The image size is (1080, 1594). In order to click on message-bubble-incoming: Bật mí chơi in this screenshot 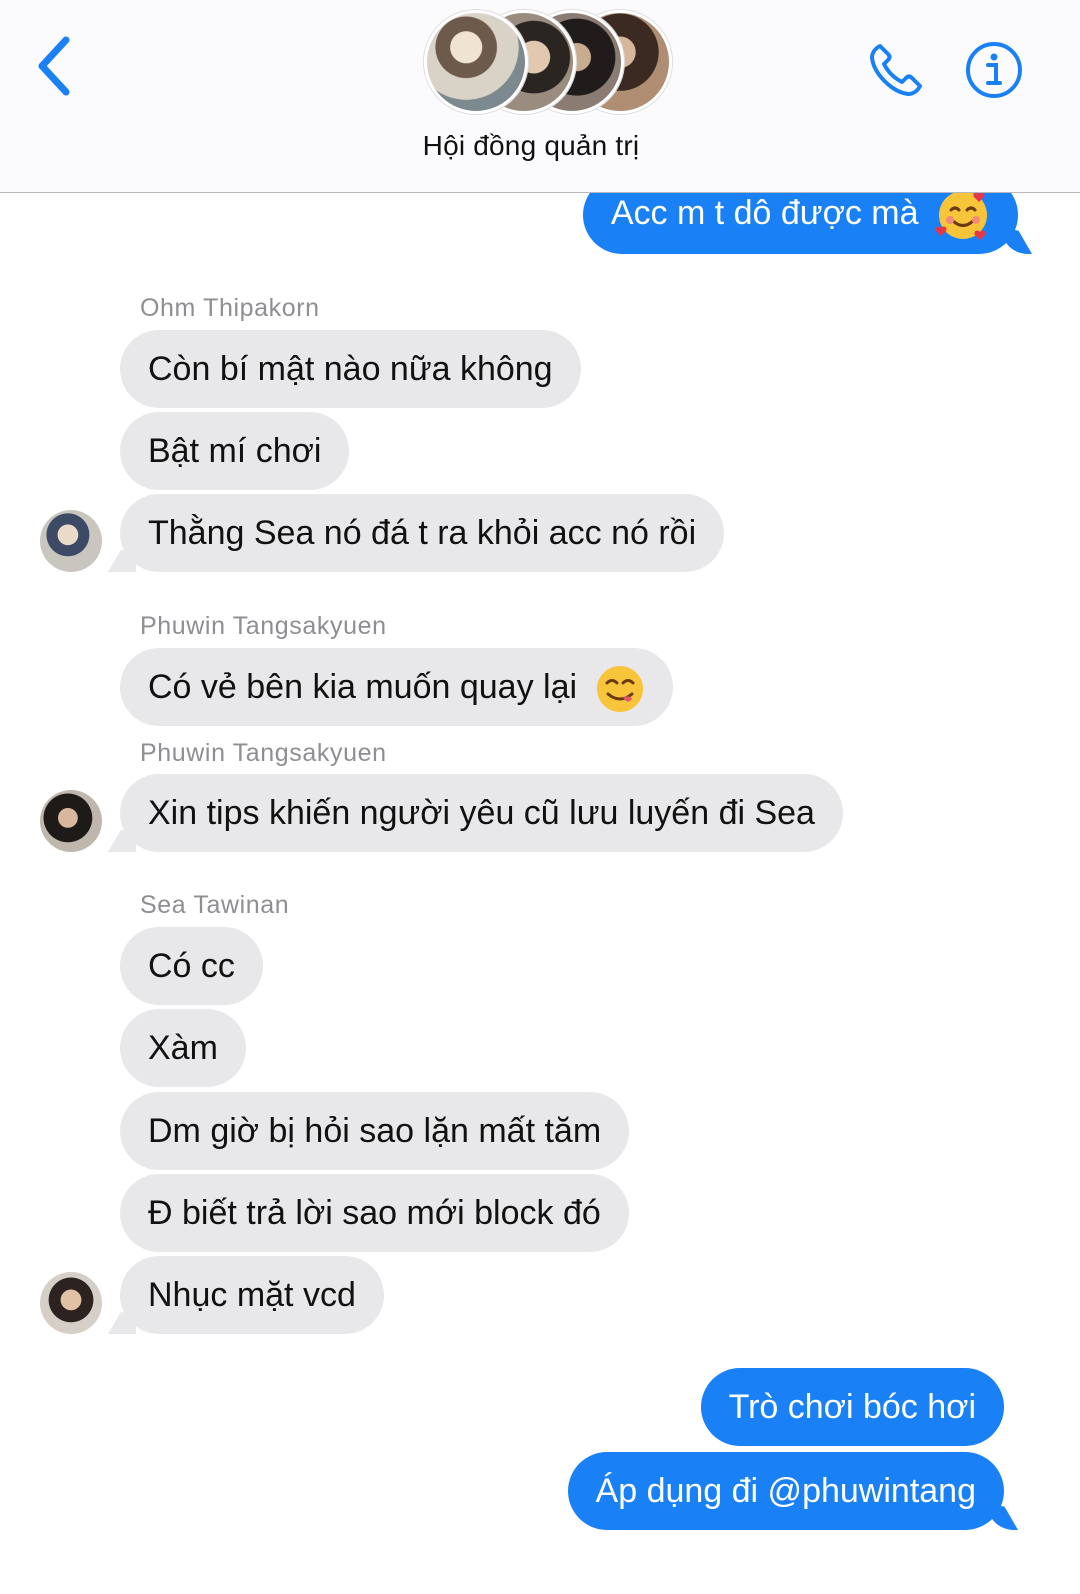, I will do `click(235, 451)`.